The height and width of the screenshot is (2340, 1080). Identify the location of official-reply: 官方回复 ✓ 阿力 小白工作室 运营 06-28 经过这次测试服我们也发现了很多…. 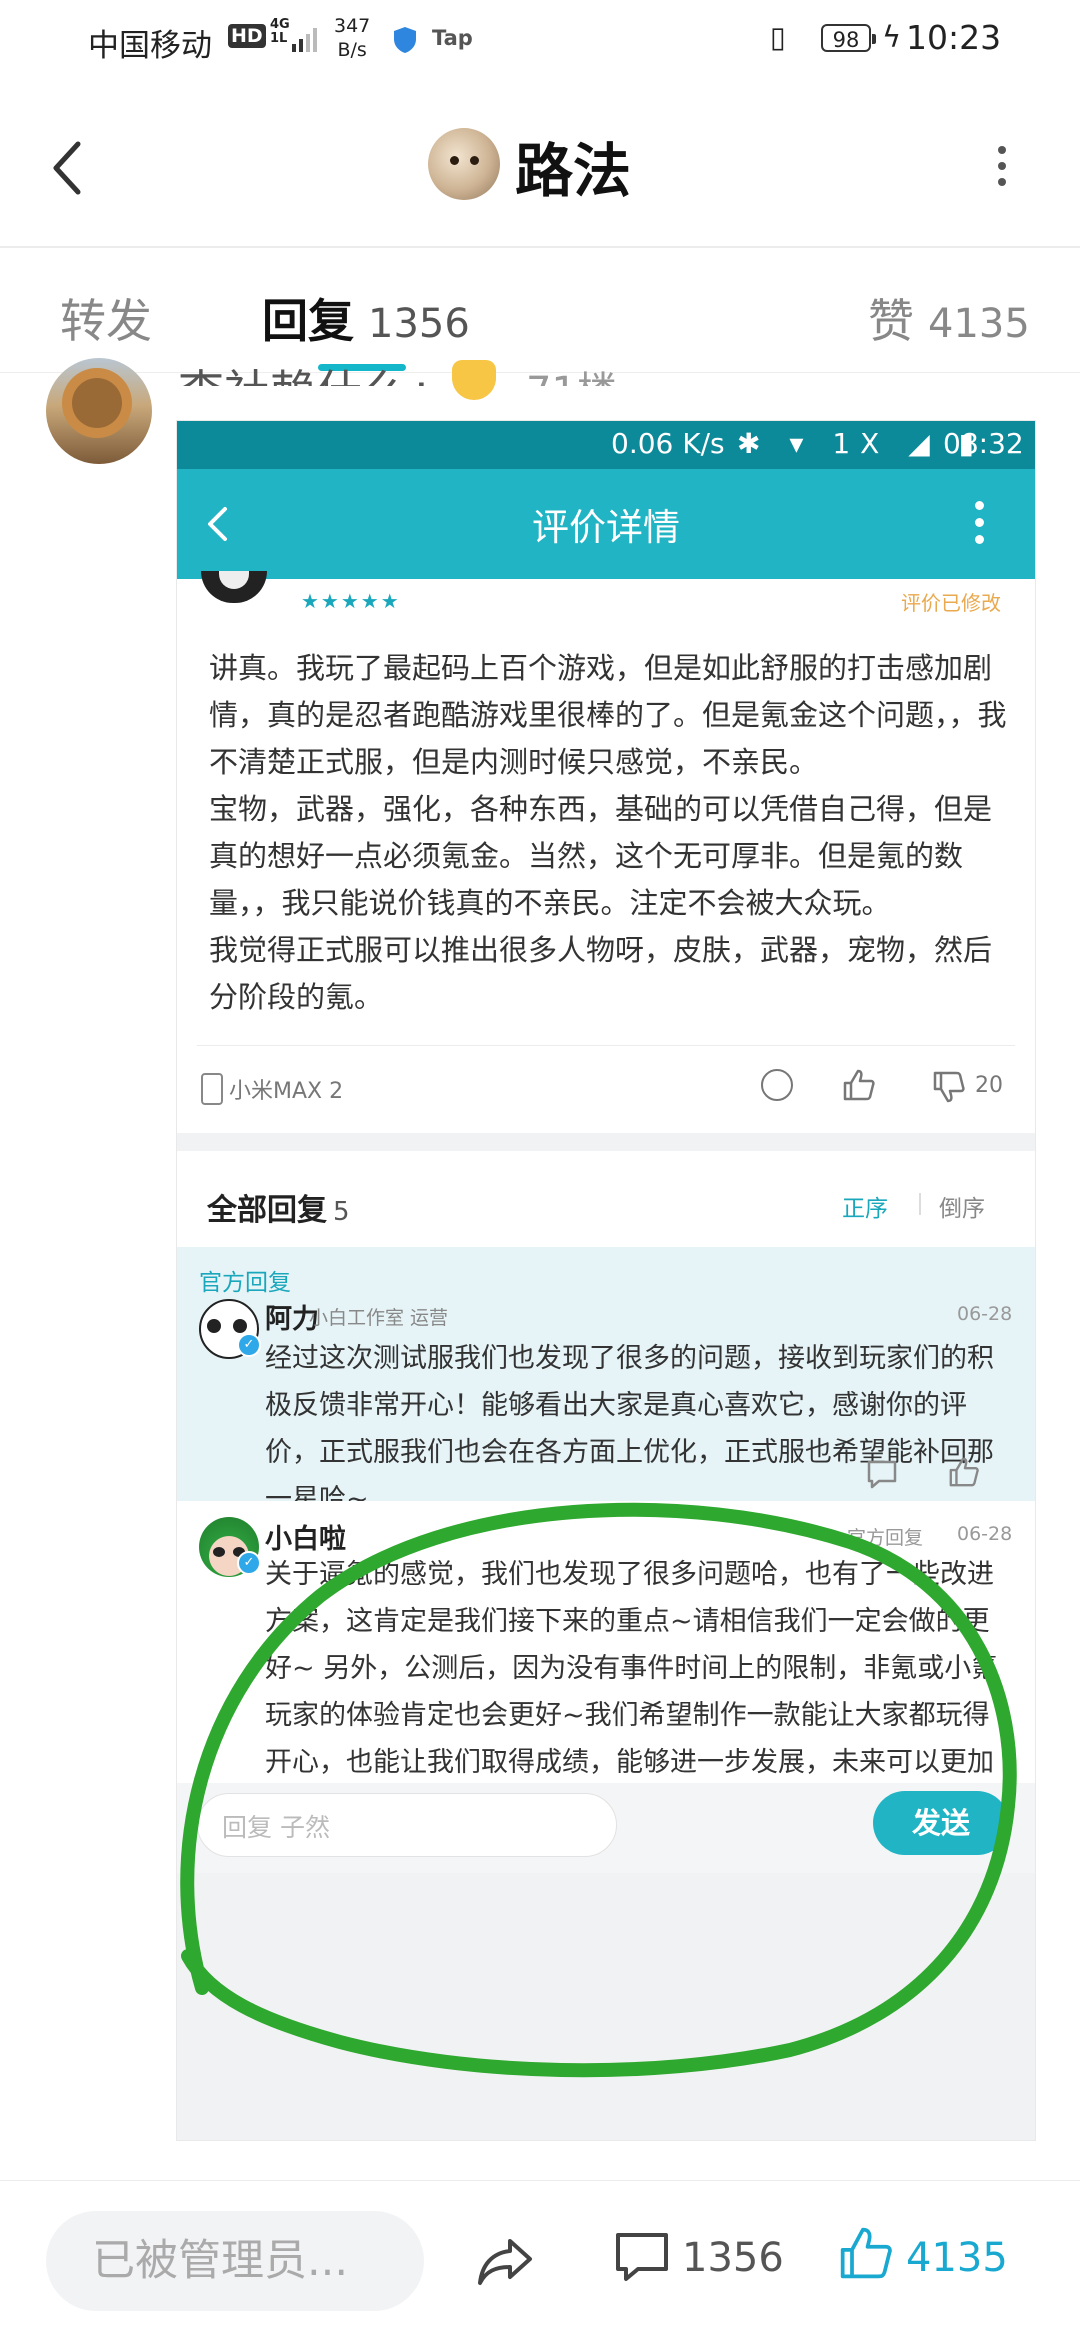
(606, 1381).